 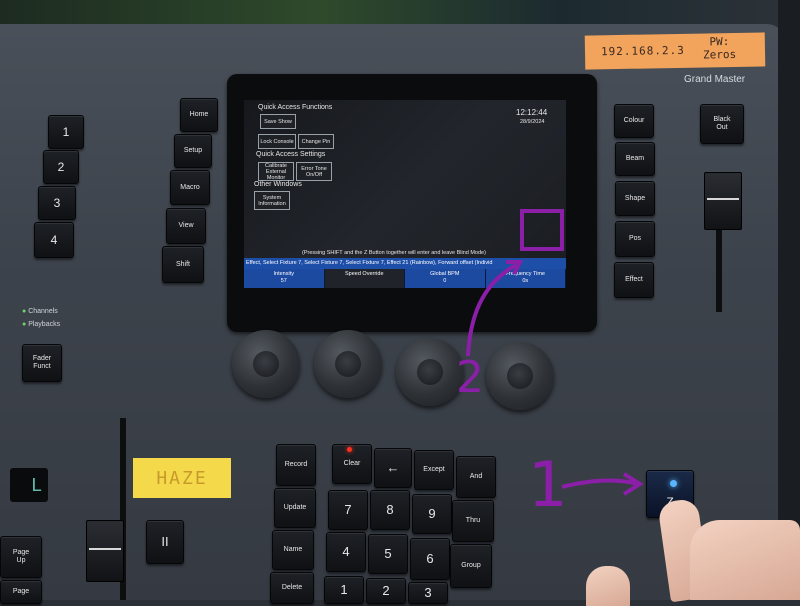 I want to click on arrow-2-line, so click(x=491, y=310).